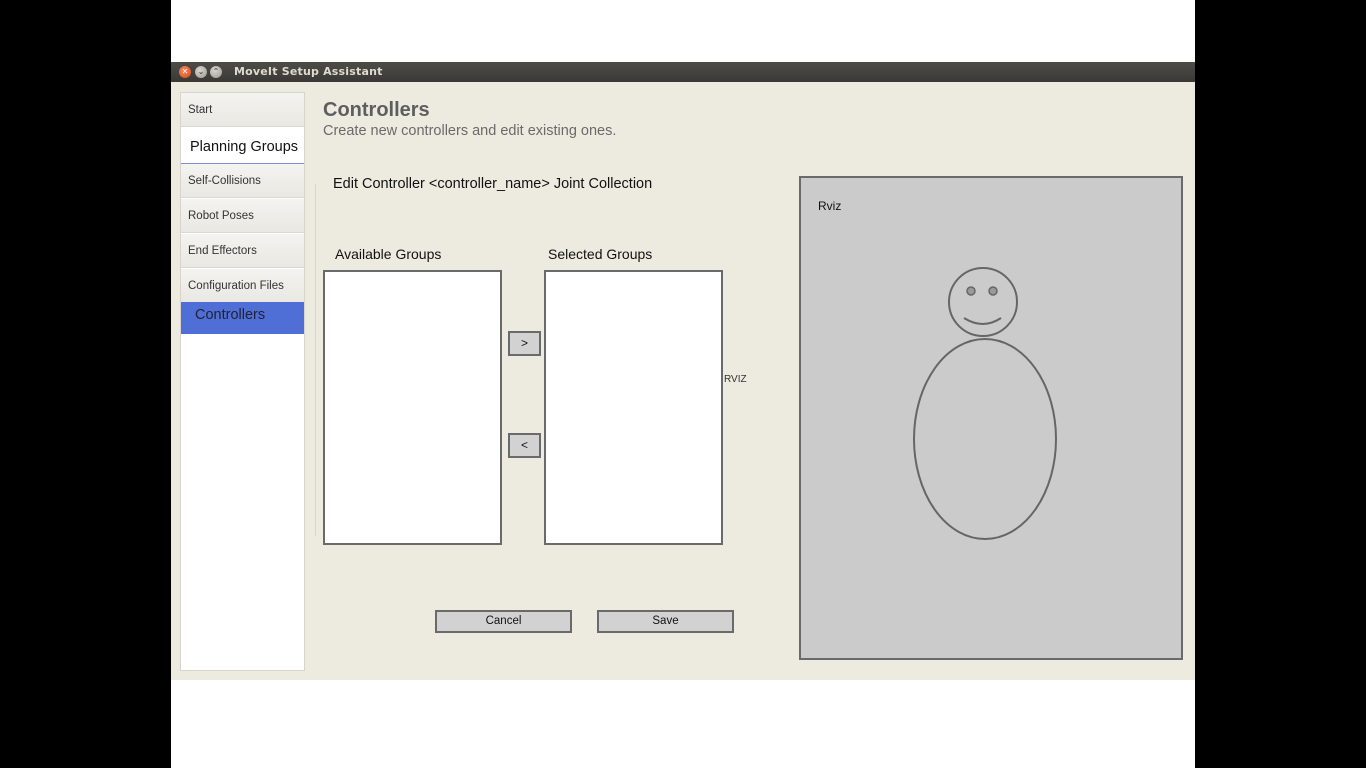 The image size is (1366, 768). I want to click on close-icon: ✕, so click(185, 72).